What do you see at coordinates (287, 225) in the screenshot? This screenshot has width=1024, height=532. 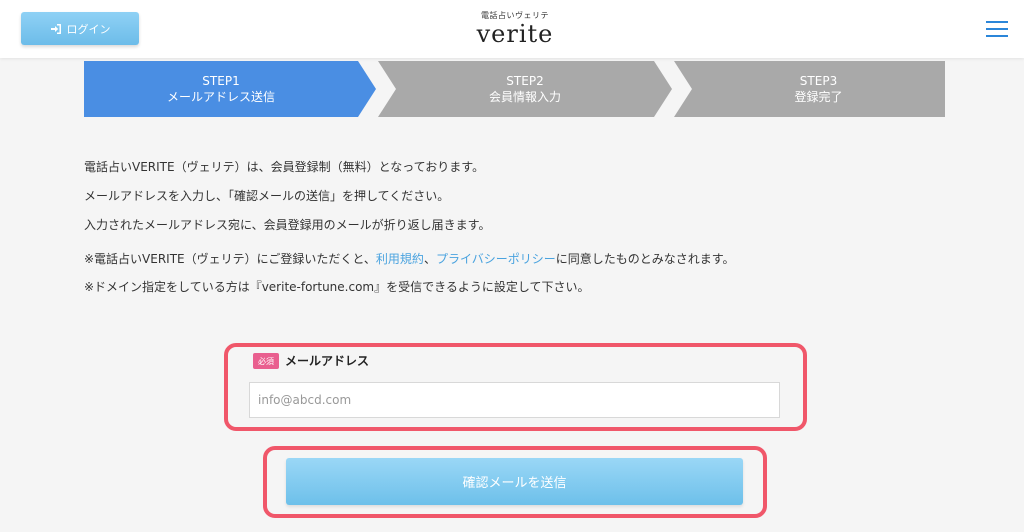 I see `intro-line-3: 入力されたメールアドレス宛に、会員登録用のメールが折り返し届きます。` at bounding box center [287, 225].